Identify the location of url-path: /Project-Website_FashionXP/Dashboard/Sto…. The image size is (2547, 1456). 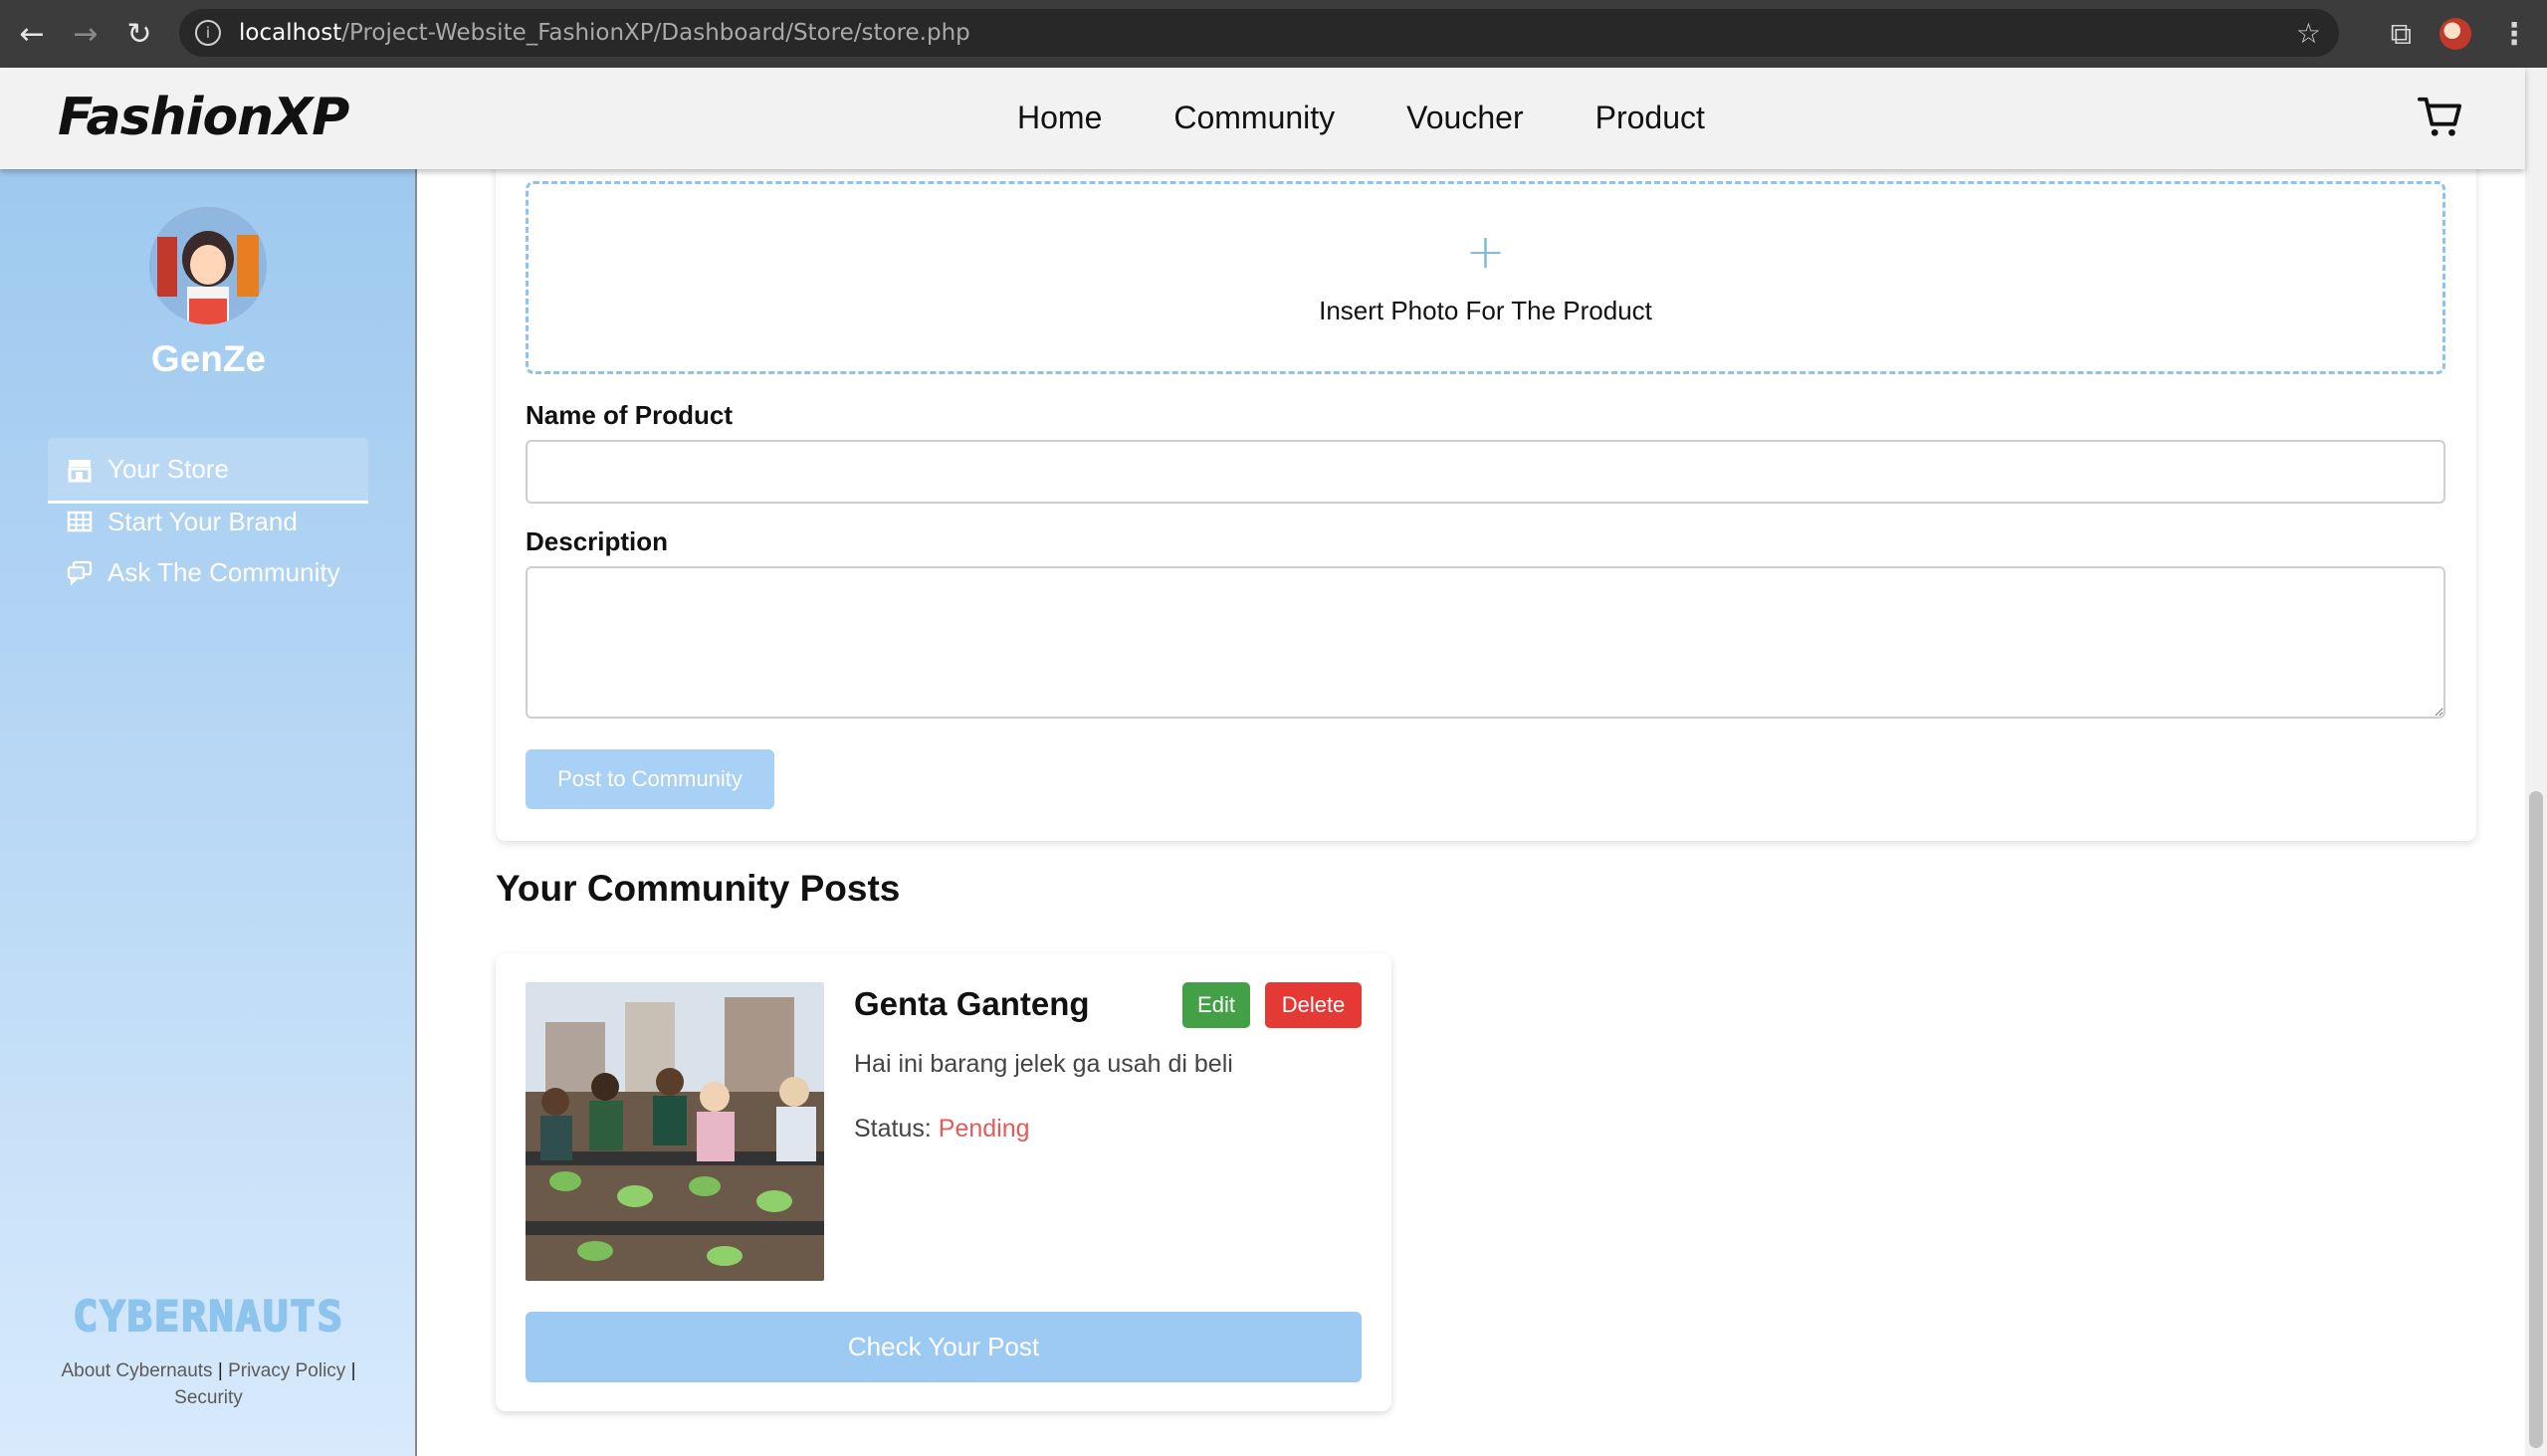
(655, 33).